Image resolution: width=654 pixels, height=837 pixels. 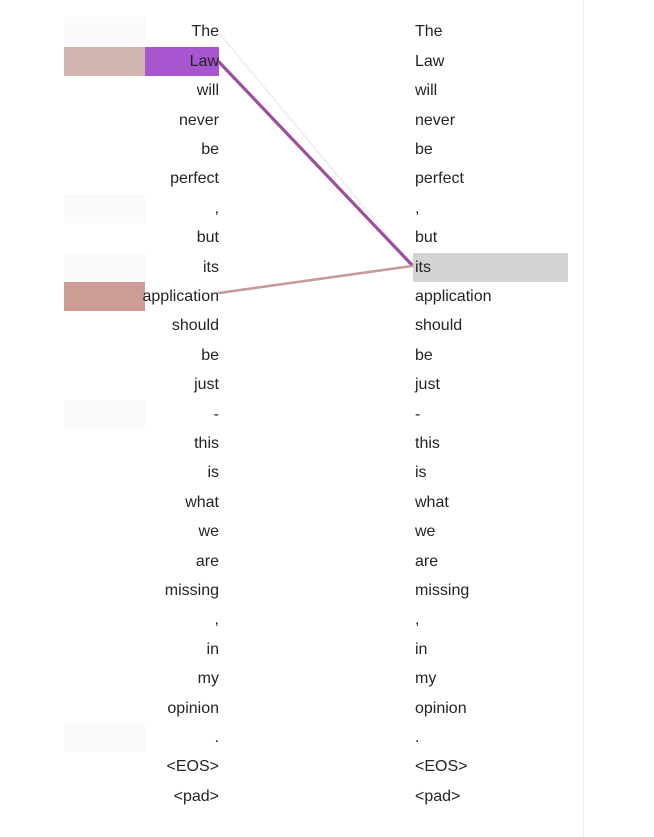 What do you see at coordinates (195, 325) in the screenshot?
I see `source-token: should` at bounding box center [195, 325].